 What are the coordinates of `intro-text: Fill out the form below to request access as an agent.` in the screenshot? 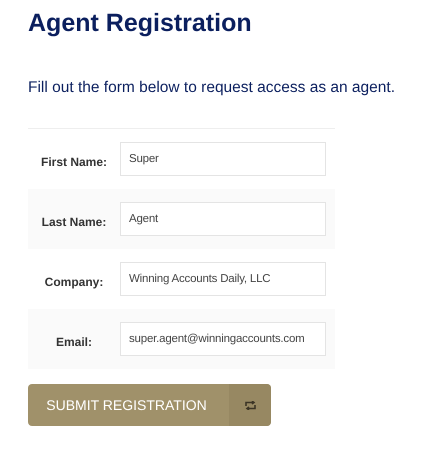 It's located at (212, 88).